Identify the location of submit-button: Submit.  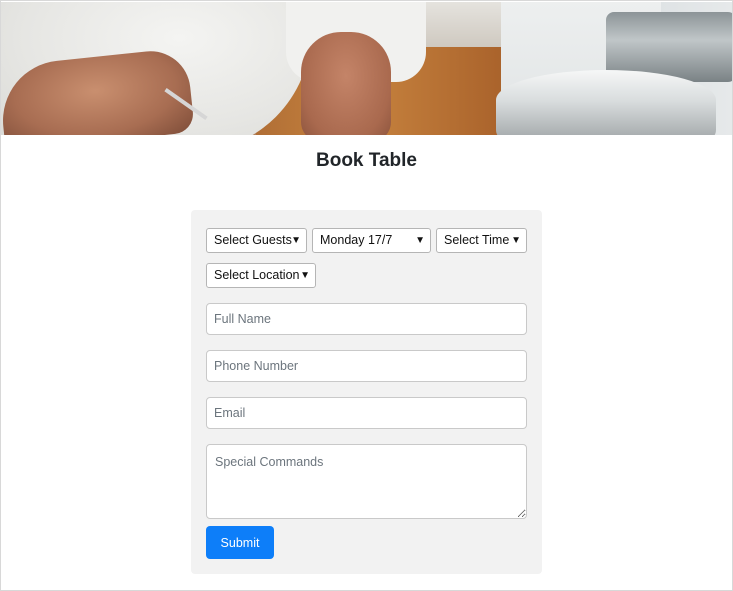
(240, 542).